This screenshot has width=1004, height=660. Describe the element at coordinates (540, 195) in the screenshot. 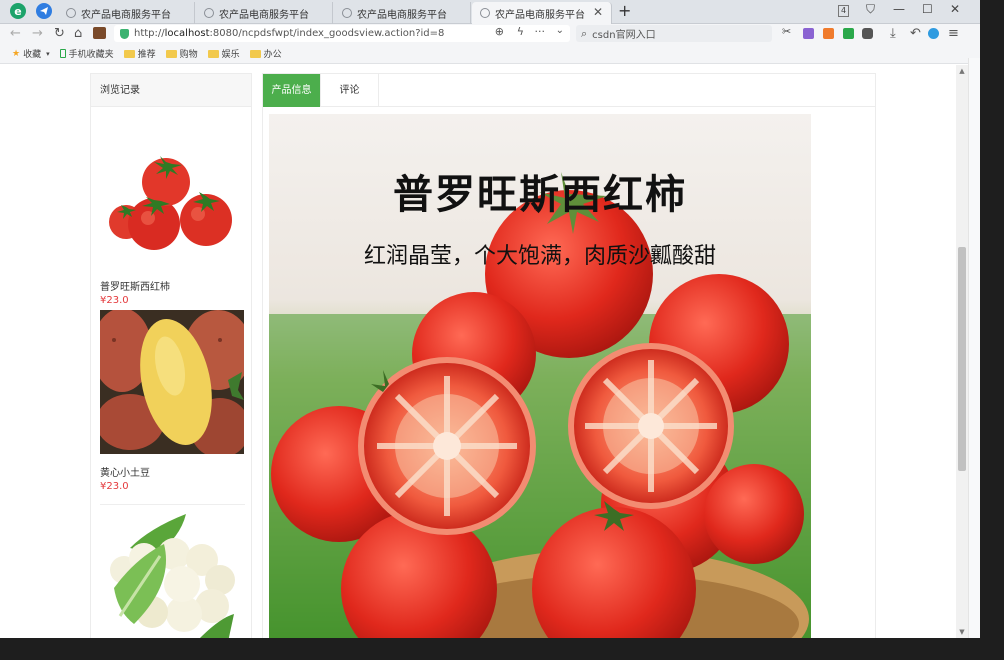

I see `banner-title: 普罗旺斯西红柿` at that location.